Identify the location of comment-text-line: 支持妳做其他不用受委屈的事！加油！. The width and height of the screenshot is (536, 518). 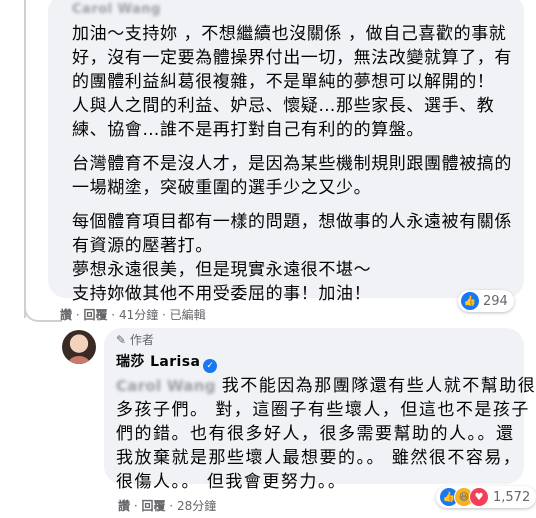
(222, 294).